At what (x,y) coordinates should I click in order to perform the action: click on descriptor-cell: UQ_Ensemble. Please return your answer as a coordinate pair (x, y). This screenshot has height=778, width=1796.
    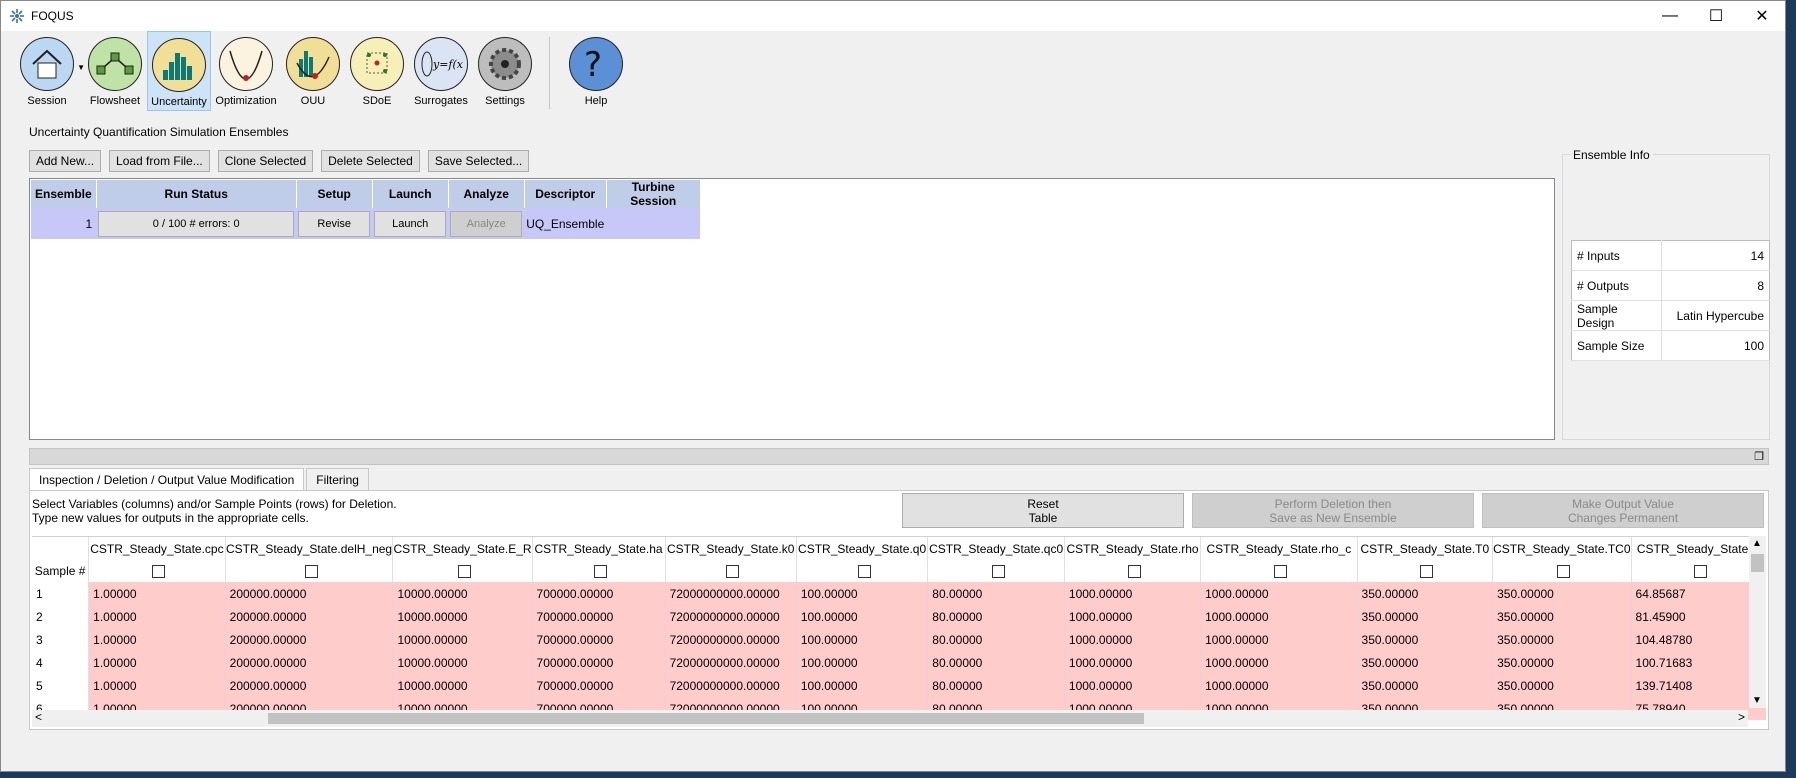
    Looking at the image, I should click on (565, 223).